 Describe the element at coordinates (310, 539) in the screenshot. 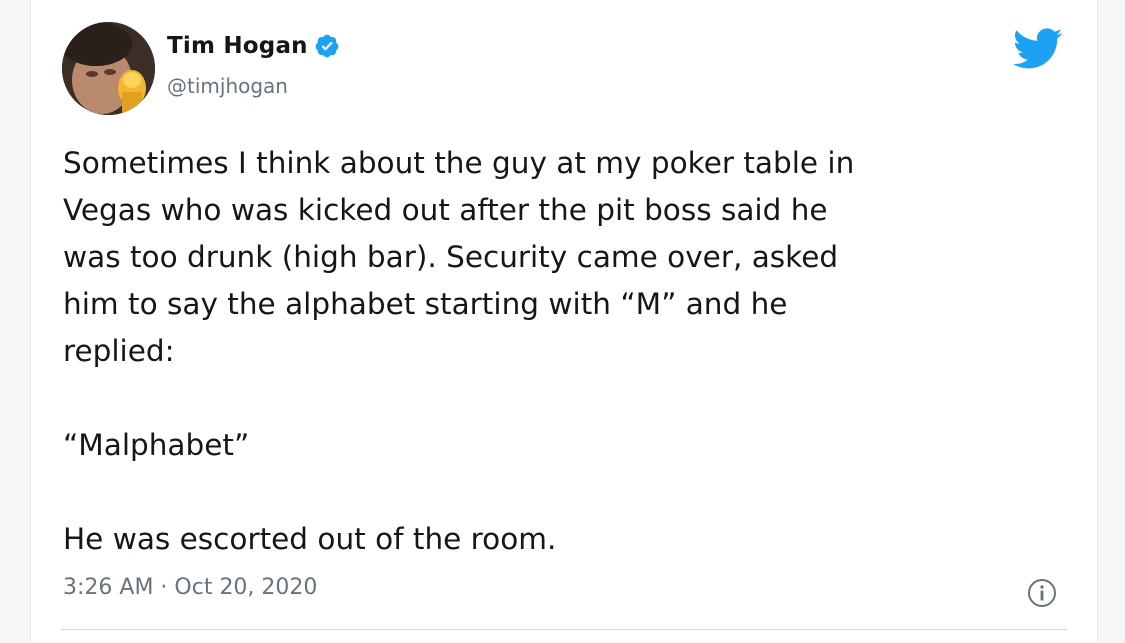

I see `tweet-closing-line: He was escorted out of the room.` at that location.